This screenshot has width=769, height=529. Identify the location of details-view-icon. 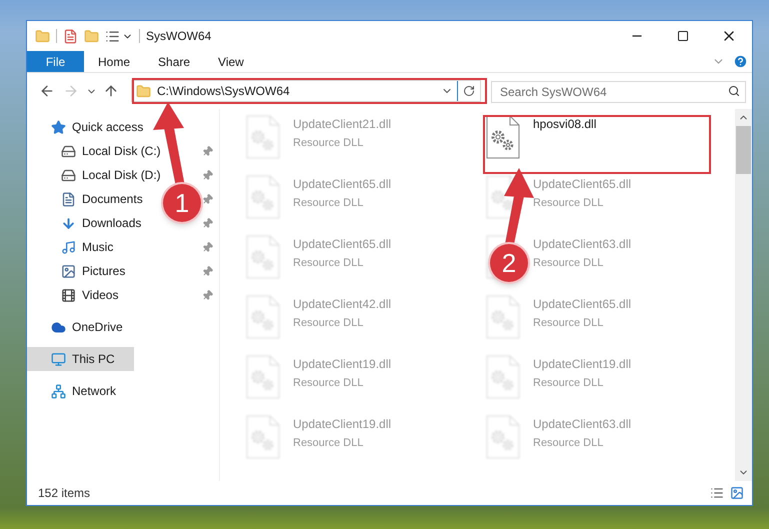
(717, 493).